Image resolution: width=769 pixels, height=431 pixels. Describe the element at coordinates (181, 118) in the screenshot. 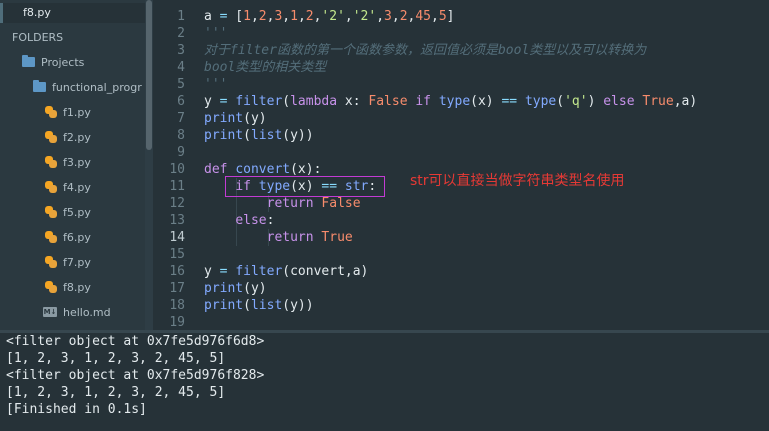

I see `line-number: 7` at that location.